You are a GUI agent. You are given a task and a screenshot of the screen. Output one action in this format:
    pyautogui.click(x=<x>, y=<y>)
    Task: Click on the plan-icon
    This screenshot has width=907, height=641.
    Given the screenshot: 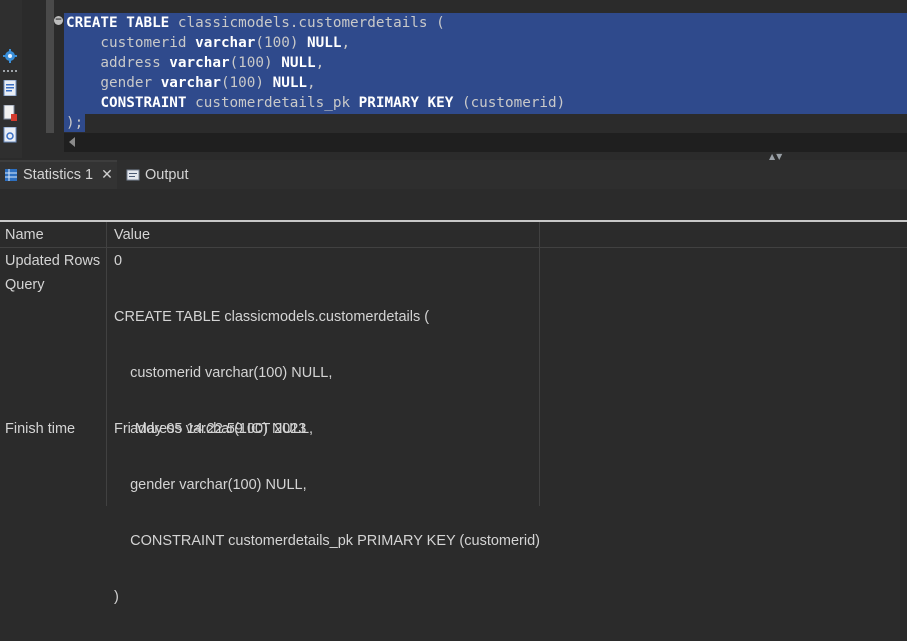 What is the action you would take?
    pyautogui.click(x=10, y=134)
    